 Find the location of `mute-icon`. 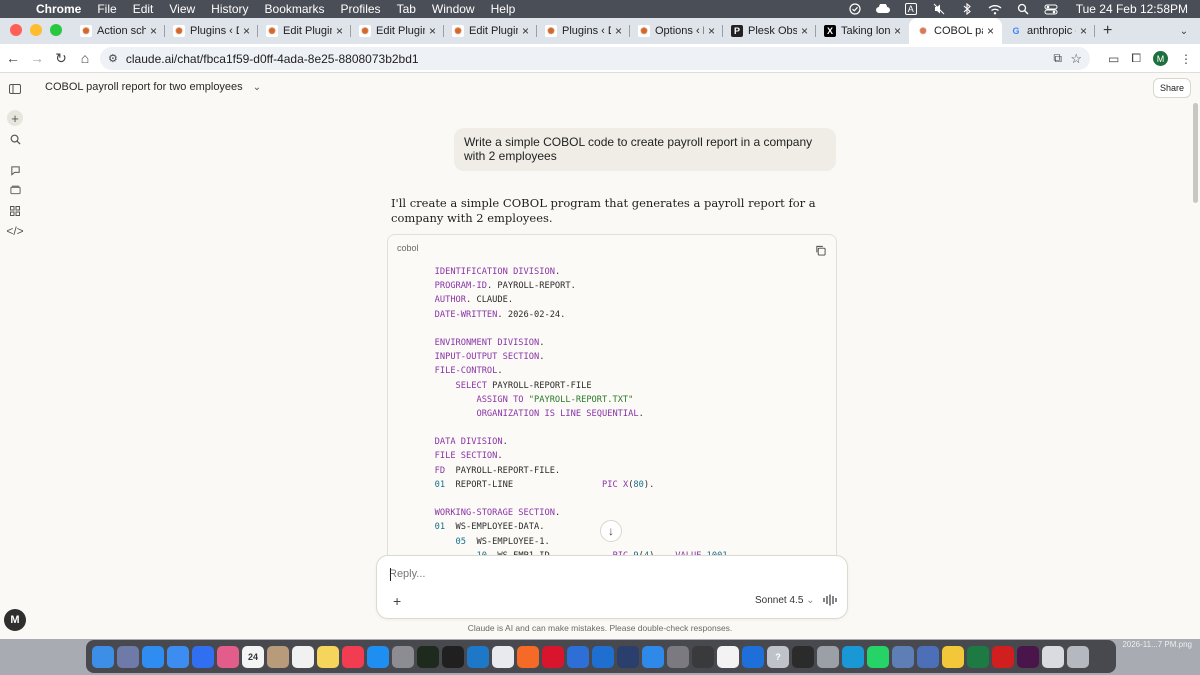

mute-icon is located at coordinates (939, 9).